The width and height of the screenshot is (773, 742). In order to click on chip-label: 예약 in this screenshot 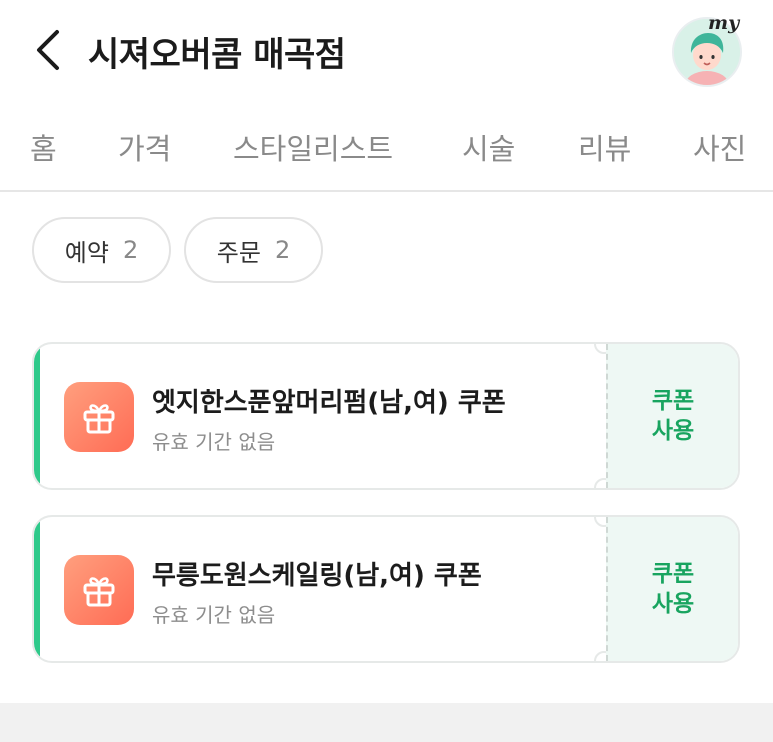, I will do `click(86, 252)`.